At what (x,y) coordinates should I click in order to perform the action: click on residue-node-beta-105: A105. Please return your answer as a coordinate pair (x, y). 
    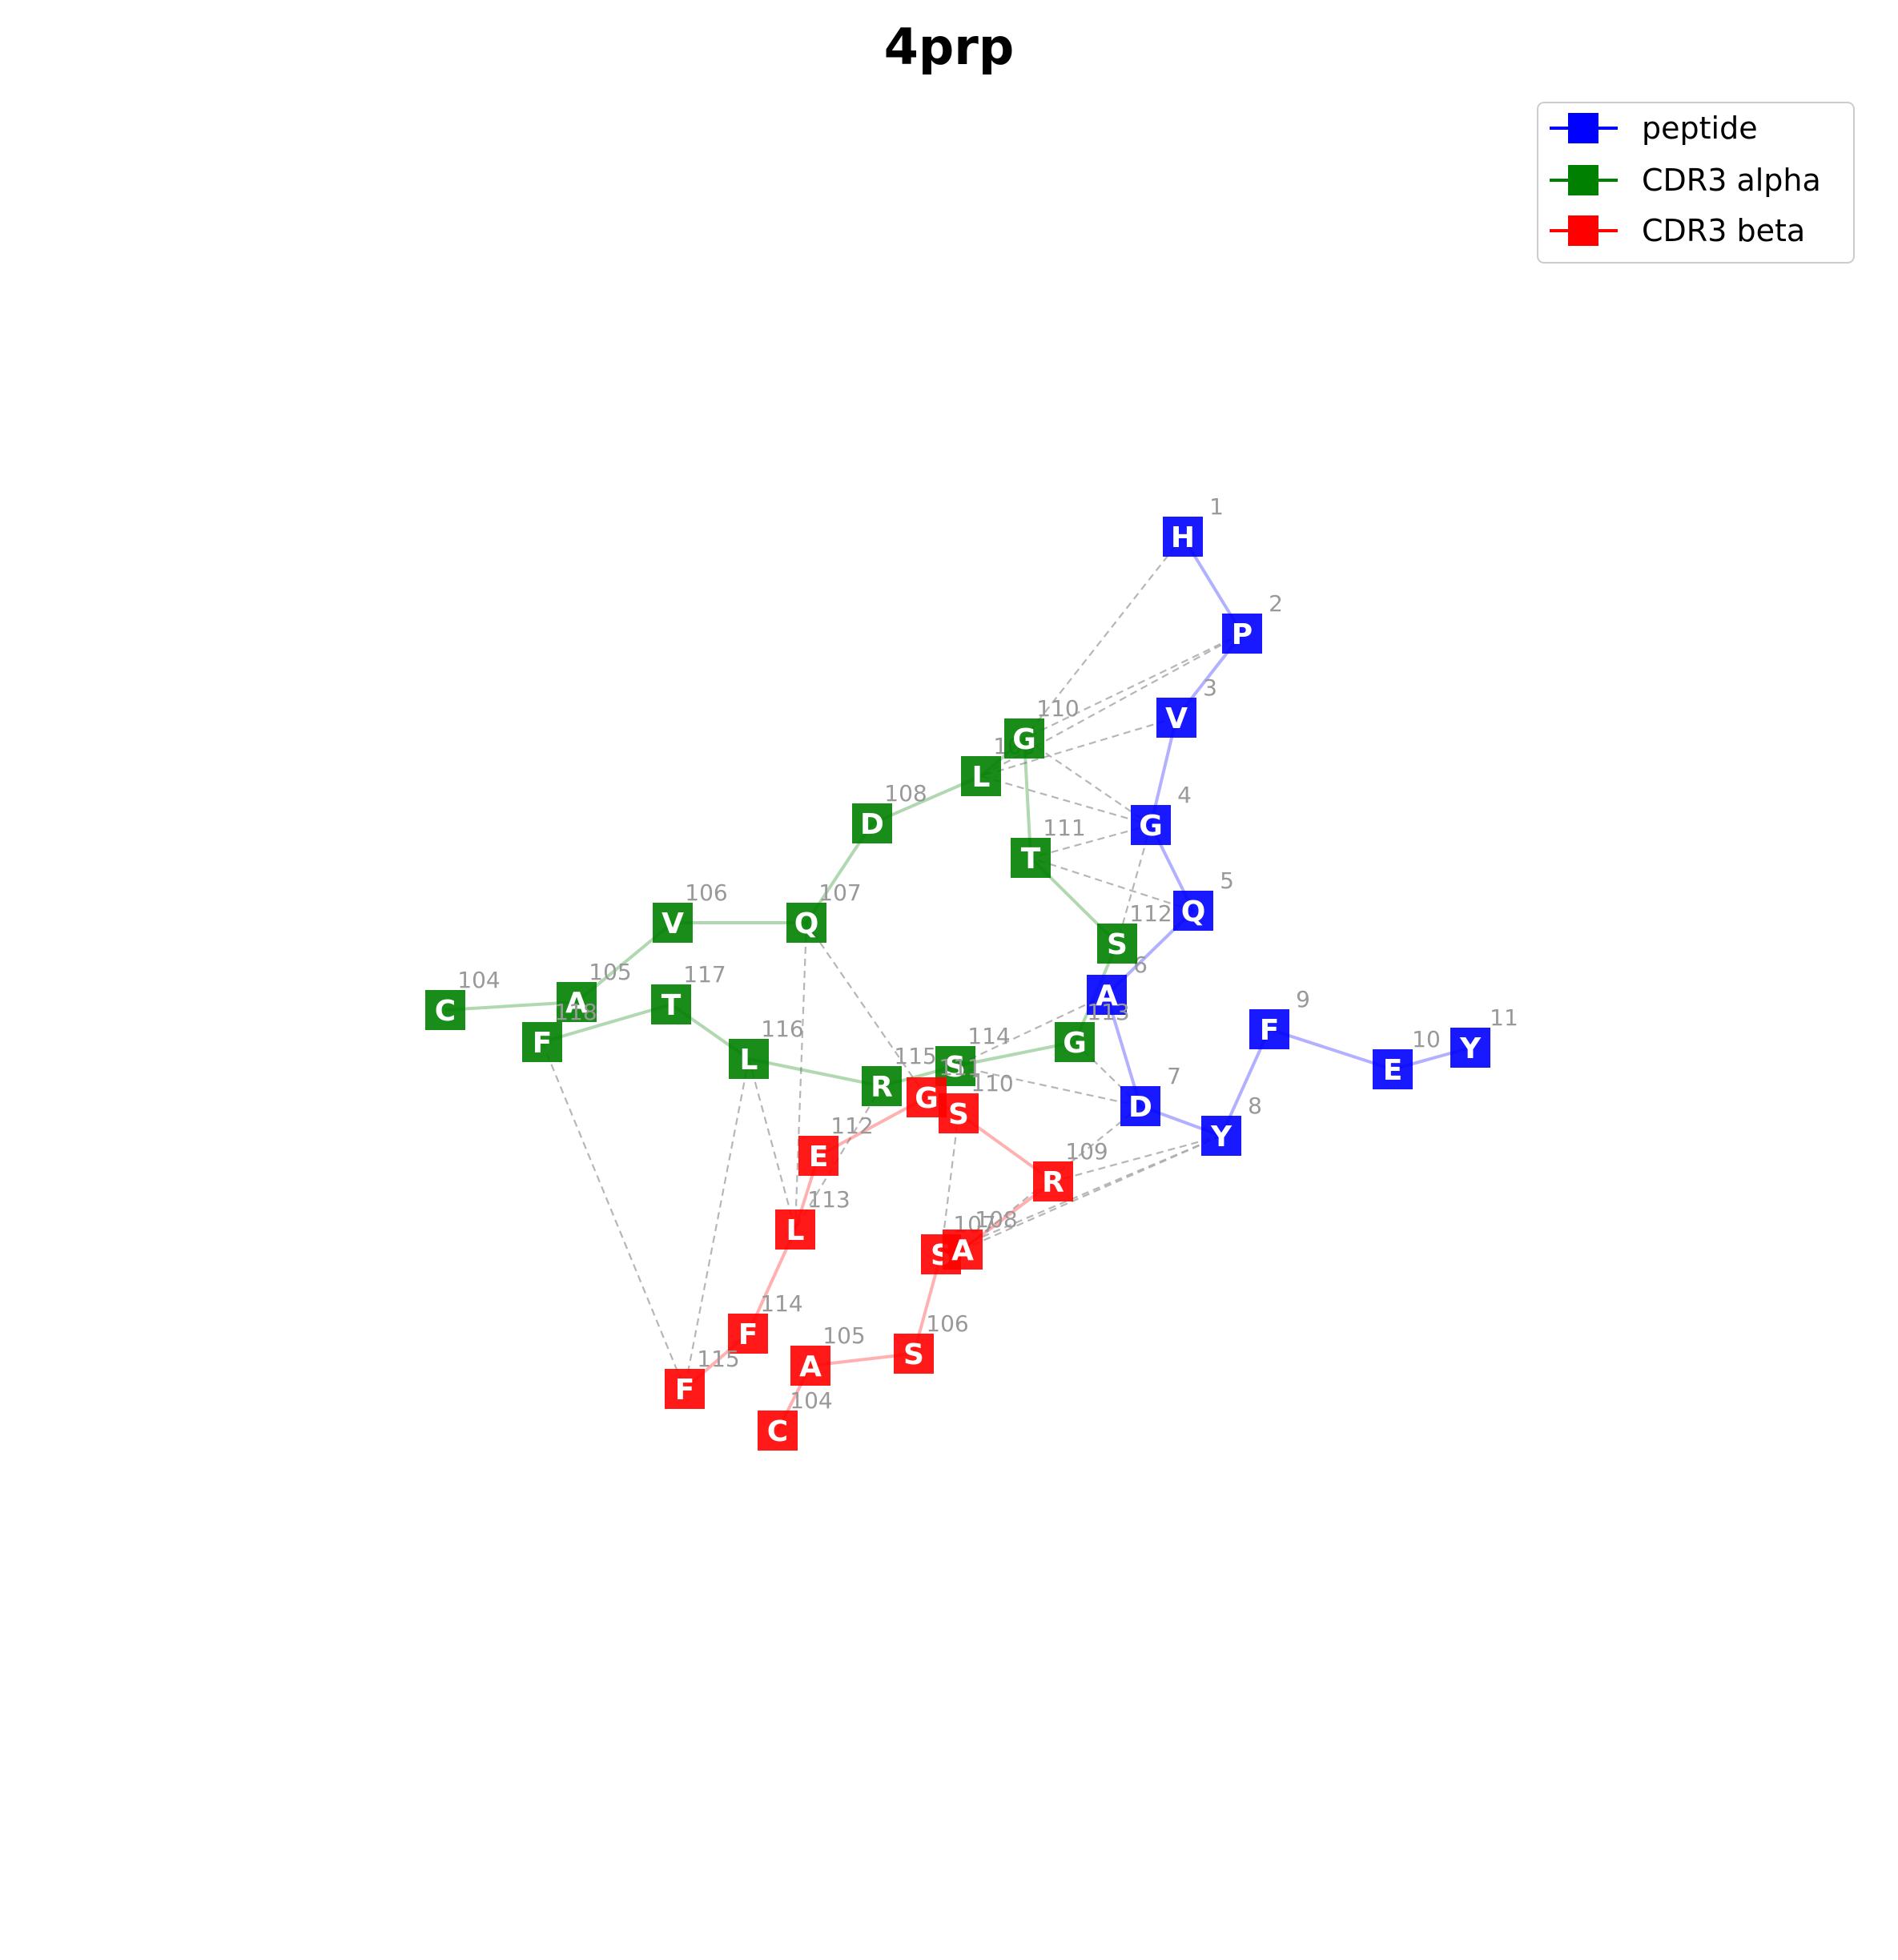
    Looking at the image, I should click on (828, 1354).